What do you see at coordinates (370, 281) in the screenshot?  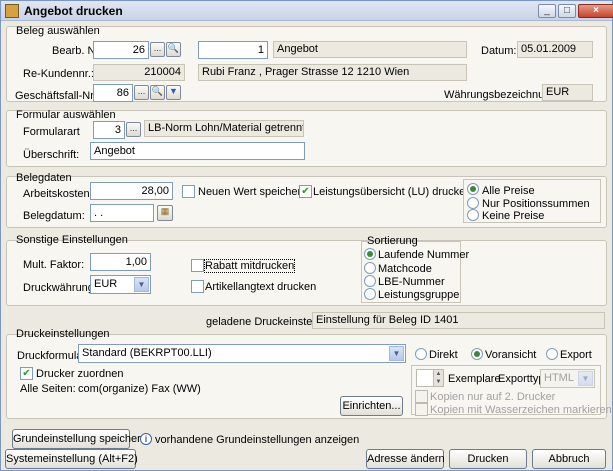 I see `sortierung-radio-lbe` at bounding box center [370, 281].